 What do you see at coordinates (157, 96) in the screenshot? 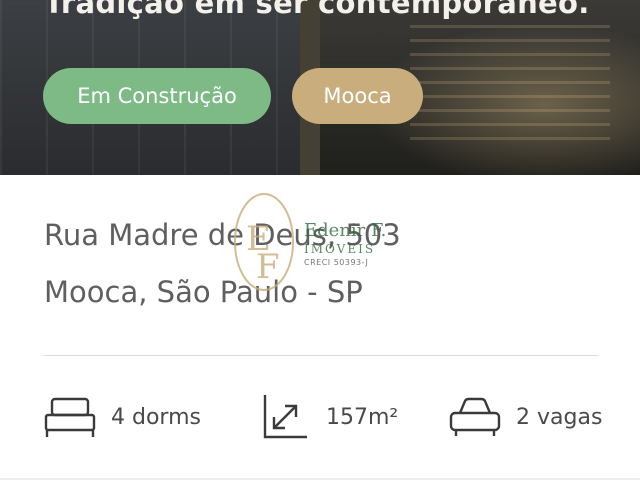
I see `status-badge: Em Construção` at bounding box center [157, 96].